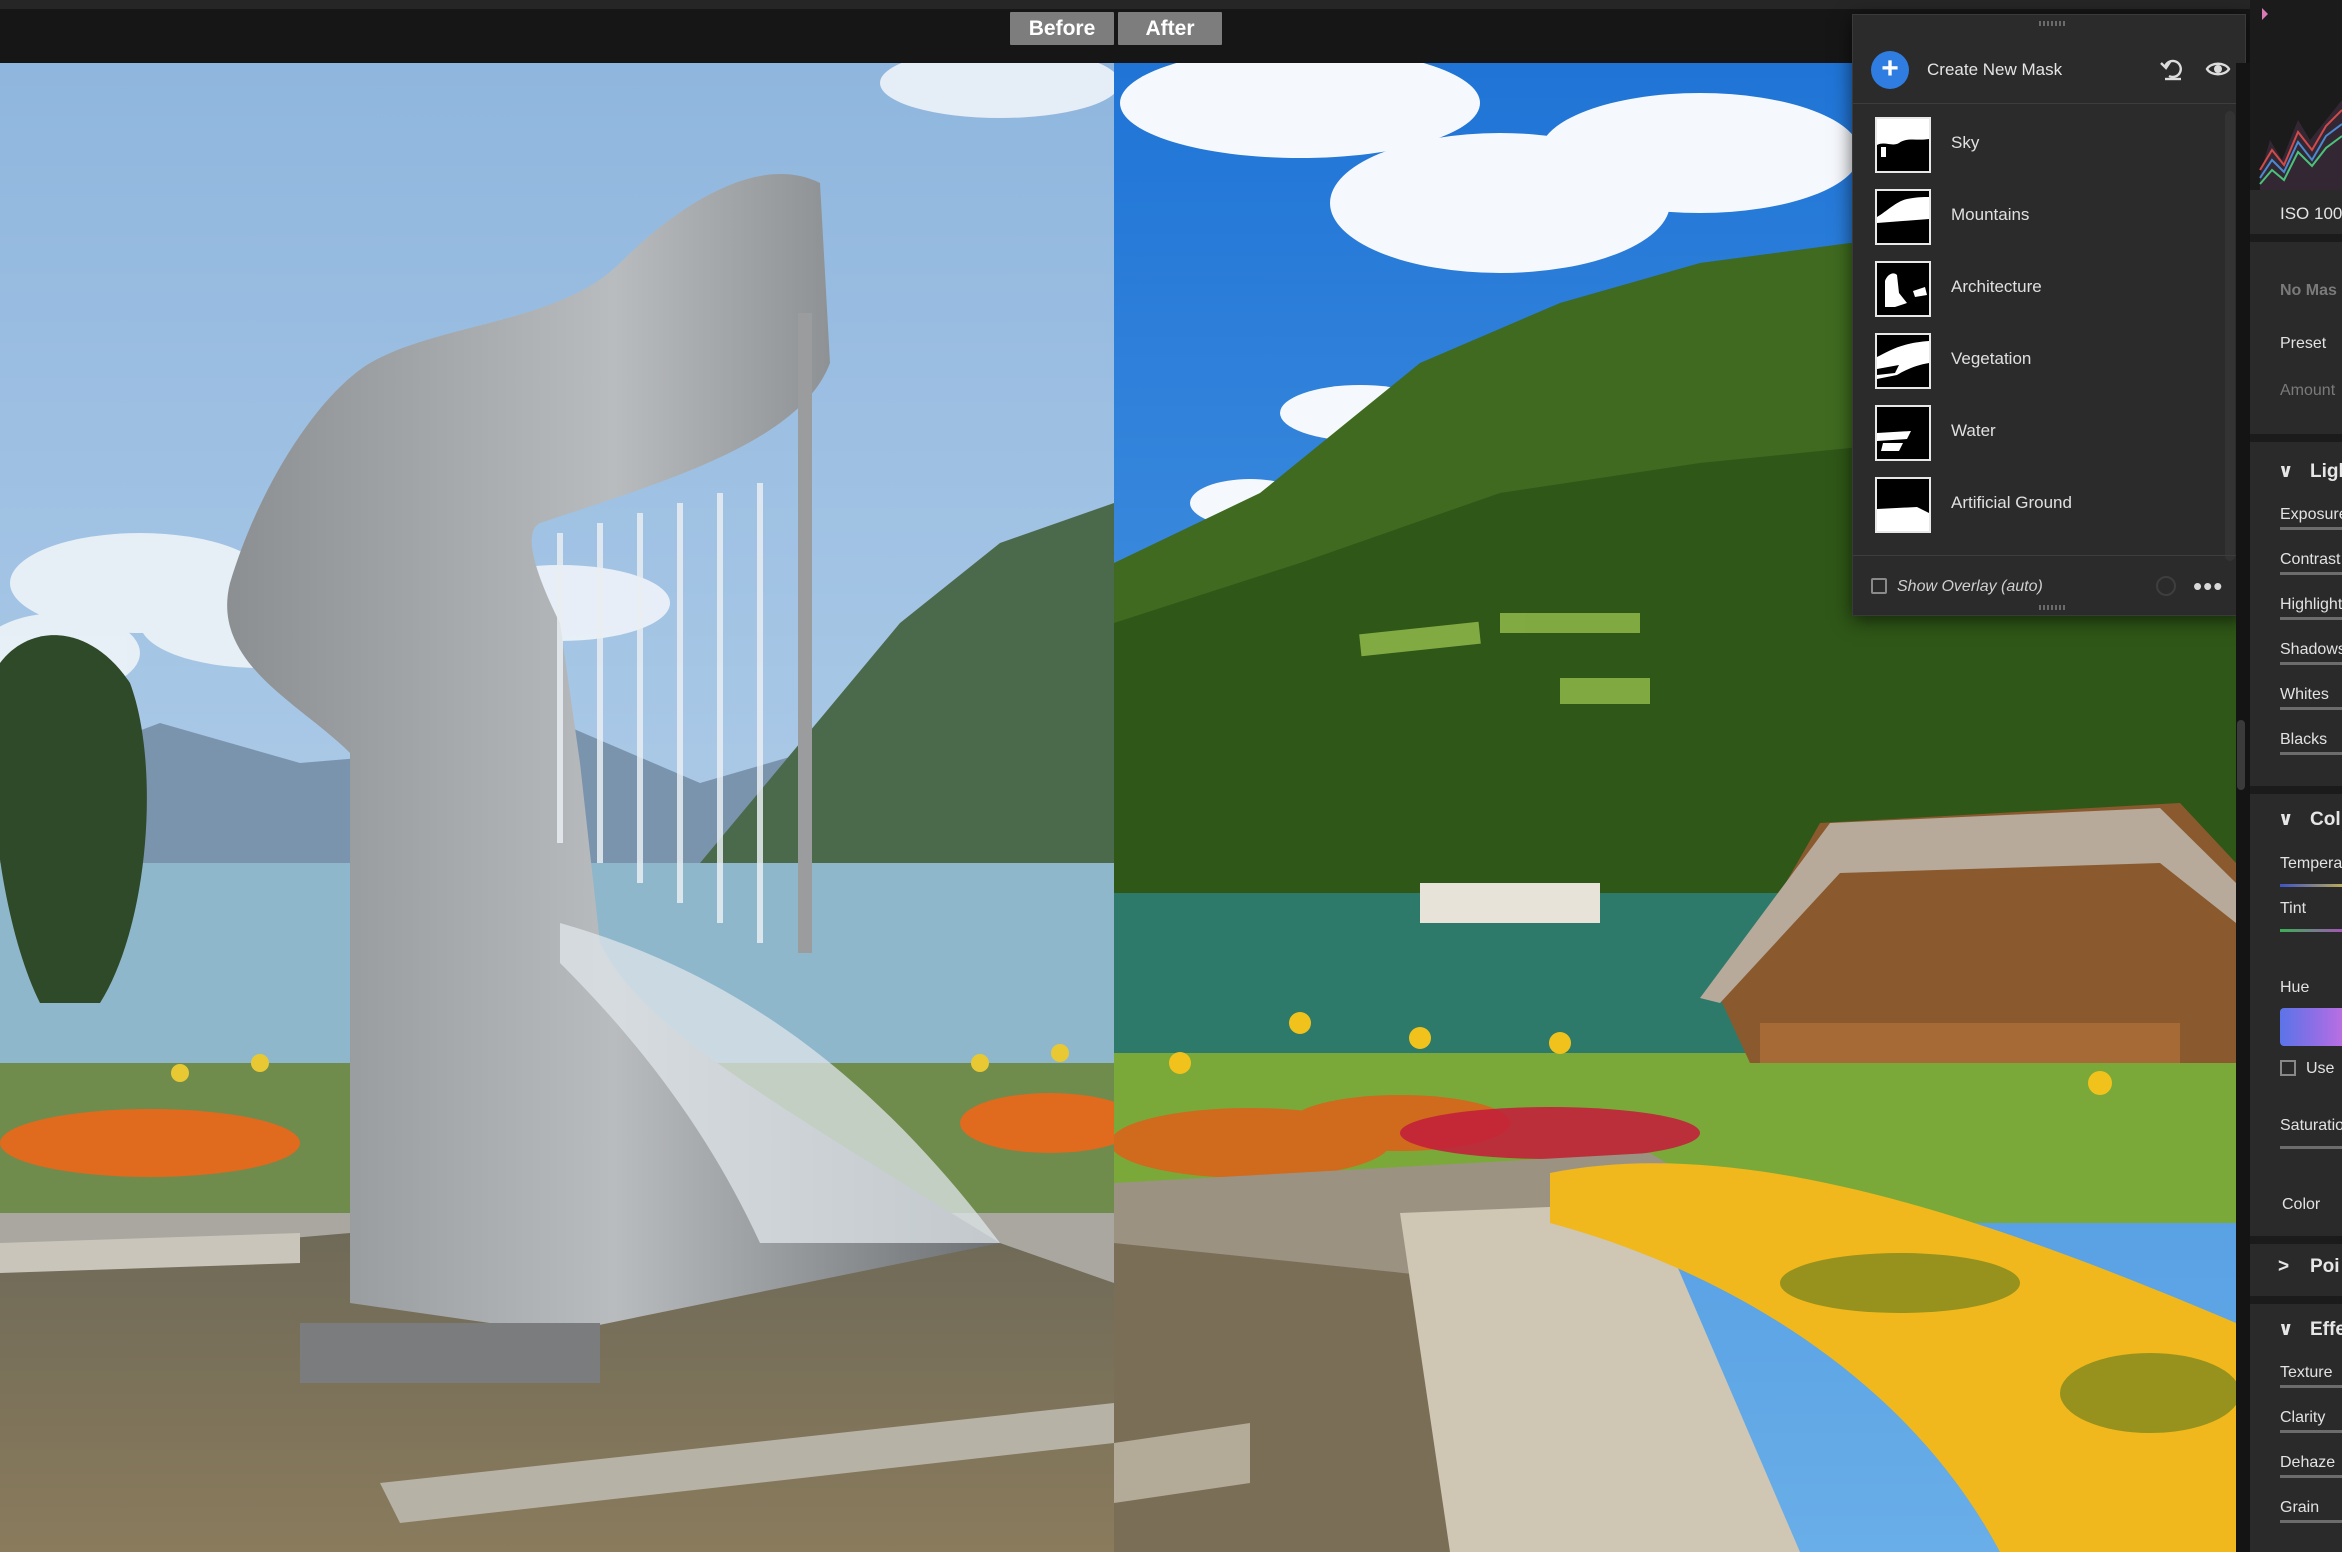 This screenshot has width=2342, height=1552. I want to click on preset-label: Preset, so click(2303, 344).